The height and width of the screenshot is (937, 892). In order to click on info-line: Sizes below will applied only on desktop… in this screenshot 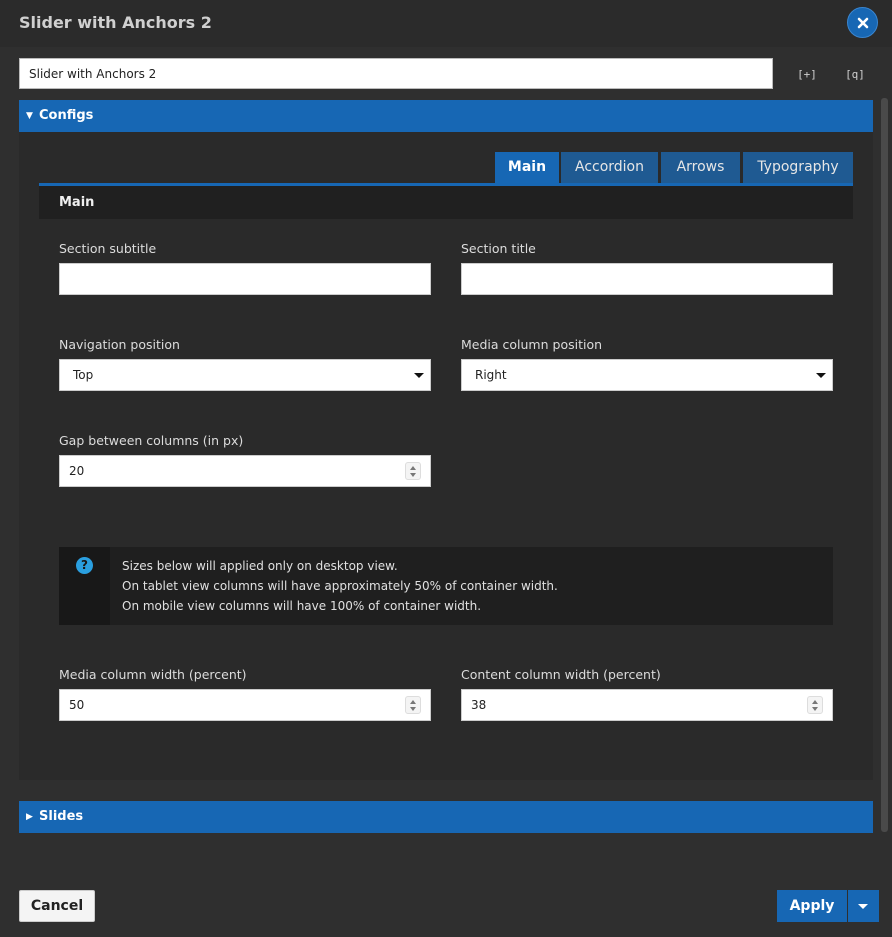, I will do `click(260, 566)`.